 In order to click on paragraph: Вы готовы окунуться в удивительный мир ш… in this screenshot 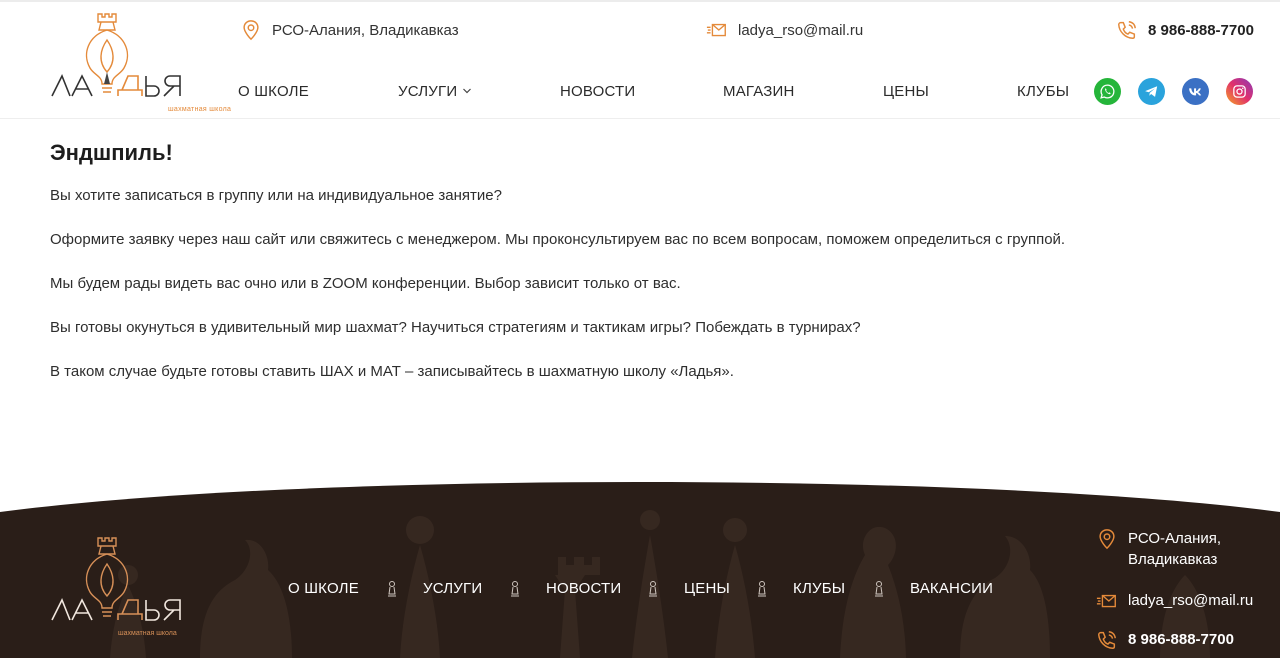, I will do `click(455, 327)`.